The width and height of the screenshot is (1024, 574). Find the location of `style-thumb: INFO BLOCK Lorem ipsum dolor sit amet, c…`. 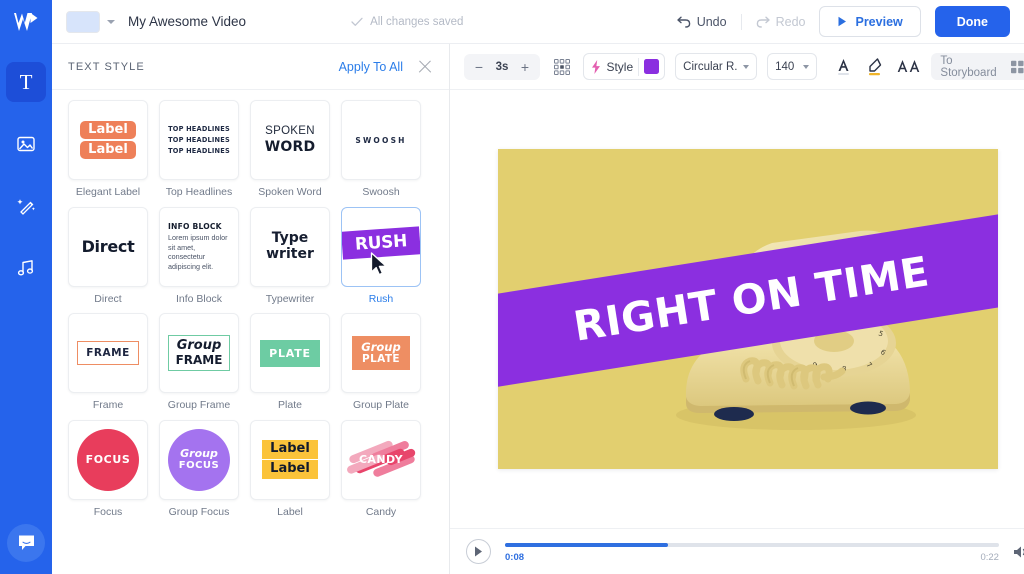

style-thumb: INFO BLOCK Lorem ipsum dolor sit amet, c… is located at coordinates (199, 246).